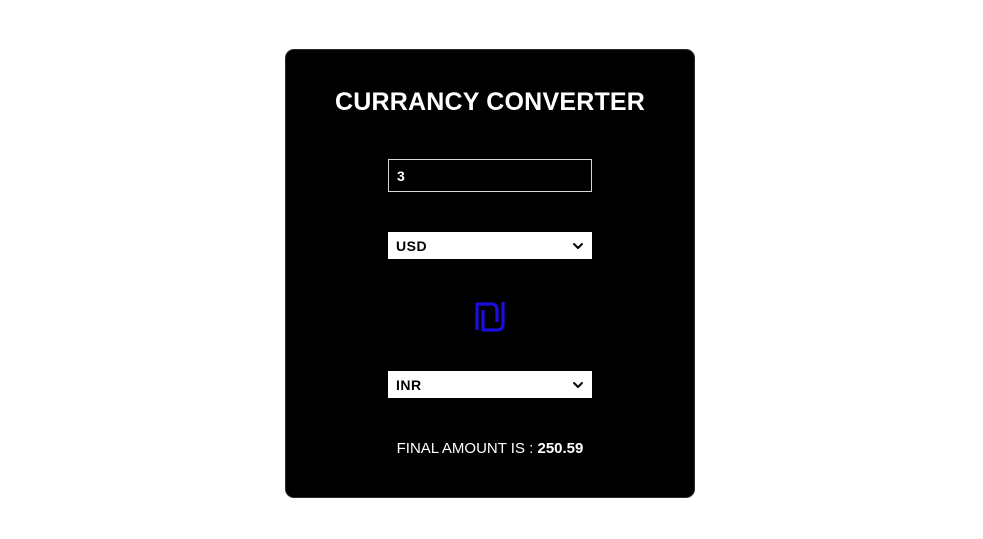 The width and height of the screenshot is (983, 539). I want to click on shekel-swap-icon, so click(490, 316).